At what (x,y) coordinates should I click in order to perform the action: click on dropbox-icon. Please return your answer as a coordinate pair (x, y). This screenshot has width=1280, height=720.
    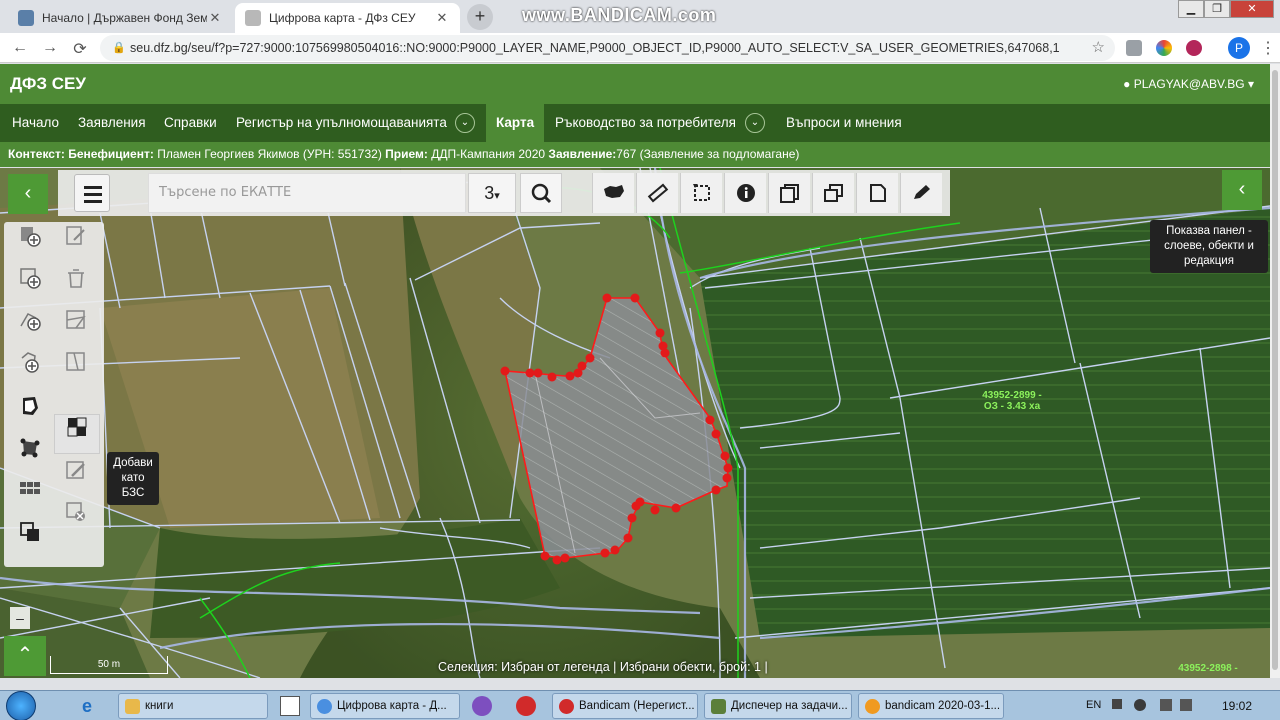
    Looking at the image, I should click on (1140, 705).